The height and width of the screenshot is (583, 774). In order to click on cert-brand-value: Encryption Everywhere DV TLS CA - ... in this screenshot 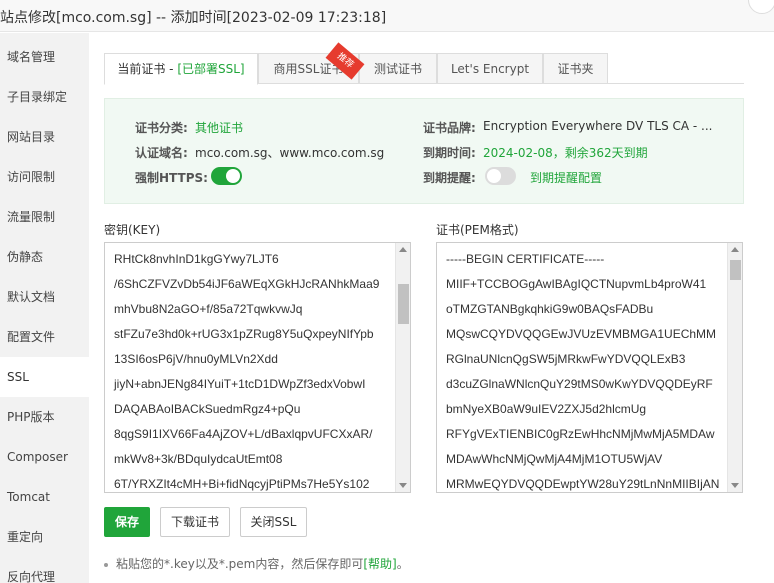, I will do `click(598, 126)`.